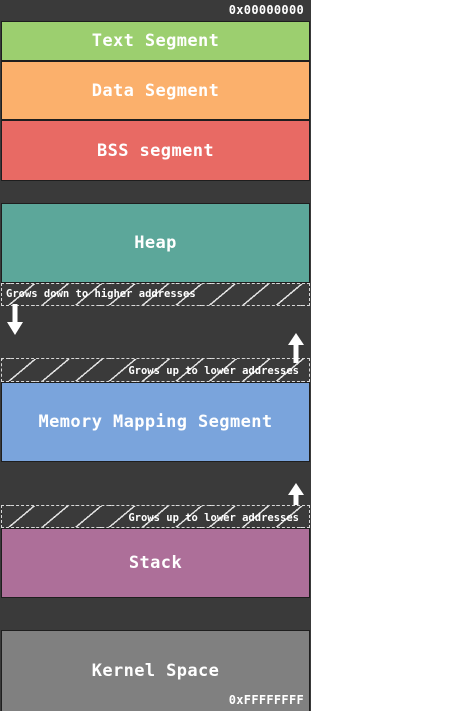 The width and height of the screenshot is (472, 711). What do you see at coordinates (213, 371) in the screenshot?
I see `mmap-growth-label: Grows up to lower addresses` at bounding box center [213, 371].